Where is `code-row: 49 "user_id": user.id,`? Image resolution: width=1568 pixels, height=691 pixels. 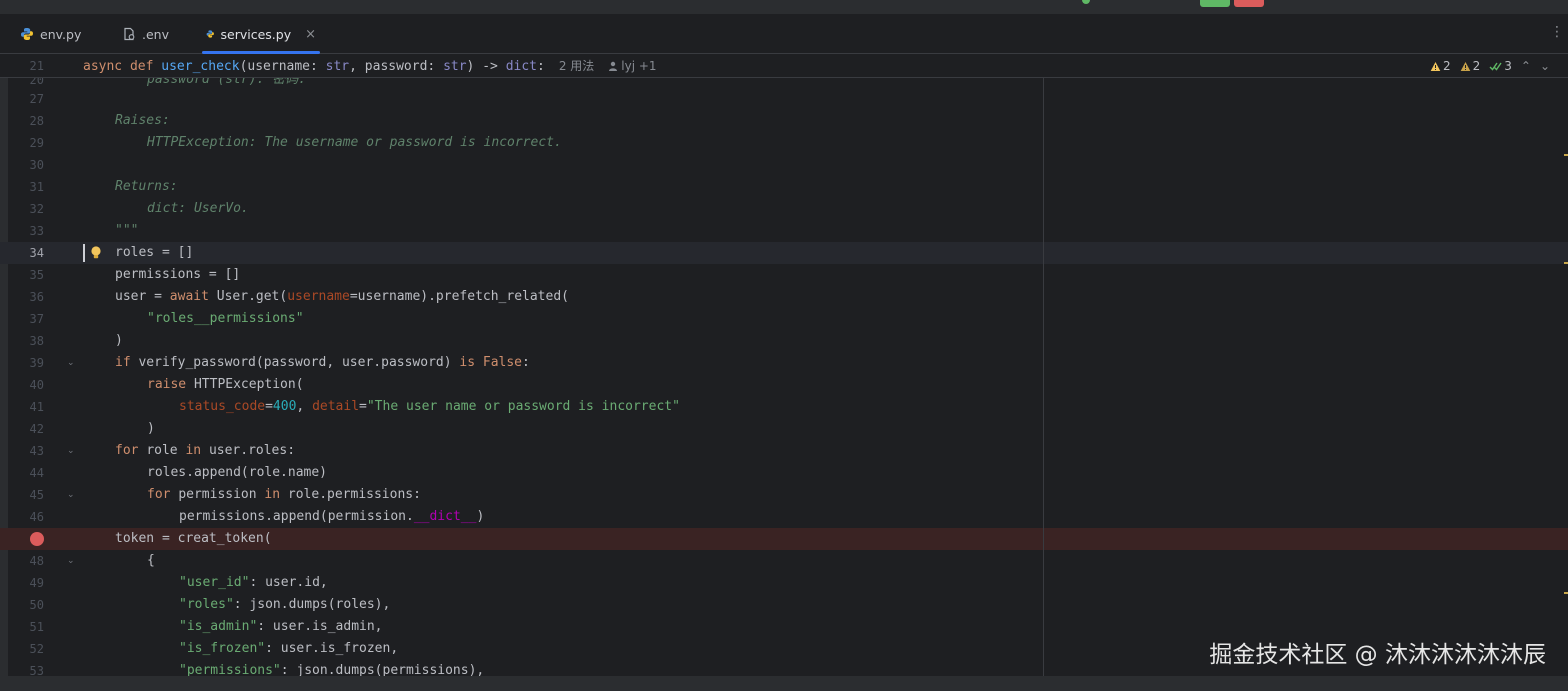 code-row: 49 "user_id": user.id, is located at coordinates (784, 583).